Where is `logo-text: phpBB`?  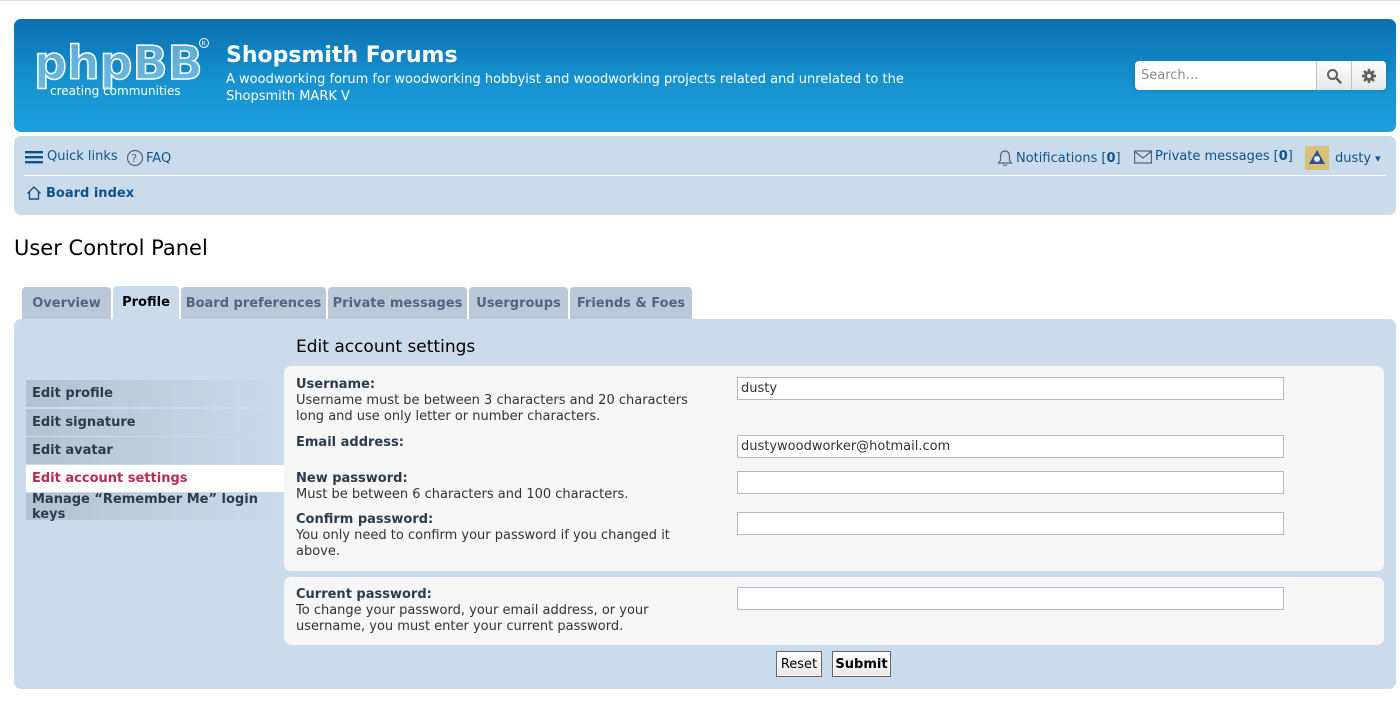
logo-text: phpBB is located at coordinates (118, 63).